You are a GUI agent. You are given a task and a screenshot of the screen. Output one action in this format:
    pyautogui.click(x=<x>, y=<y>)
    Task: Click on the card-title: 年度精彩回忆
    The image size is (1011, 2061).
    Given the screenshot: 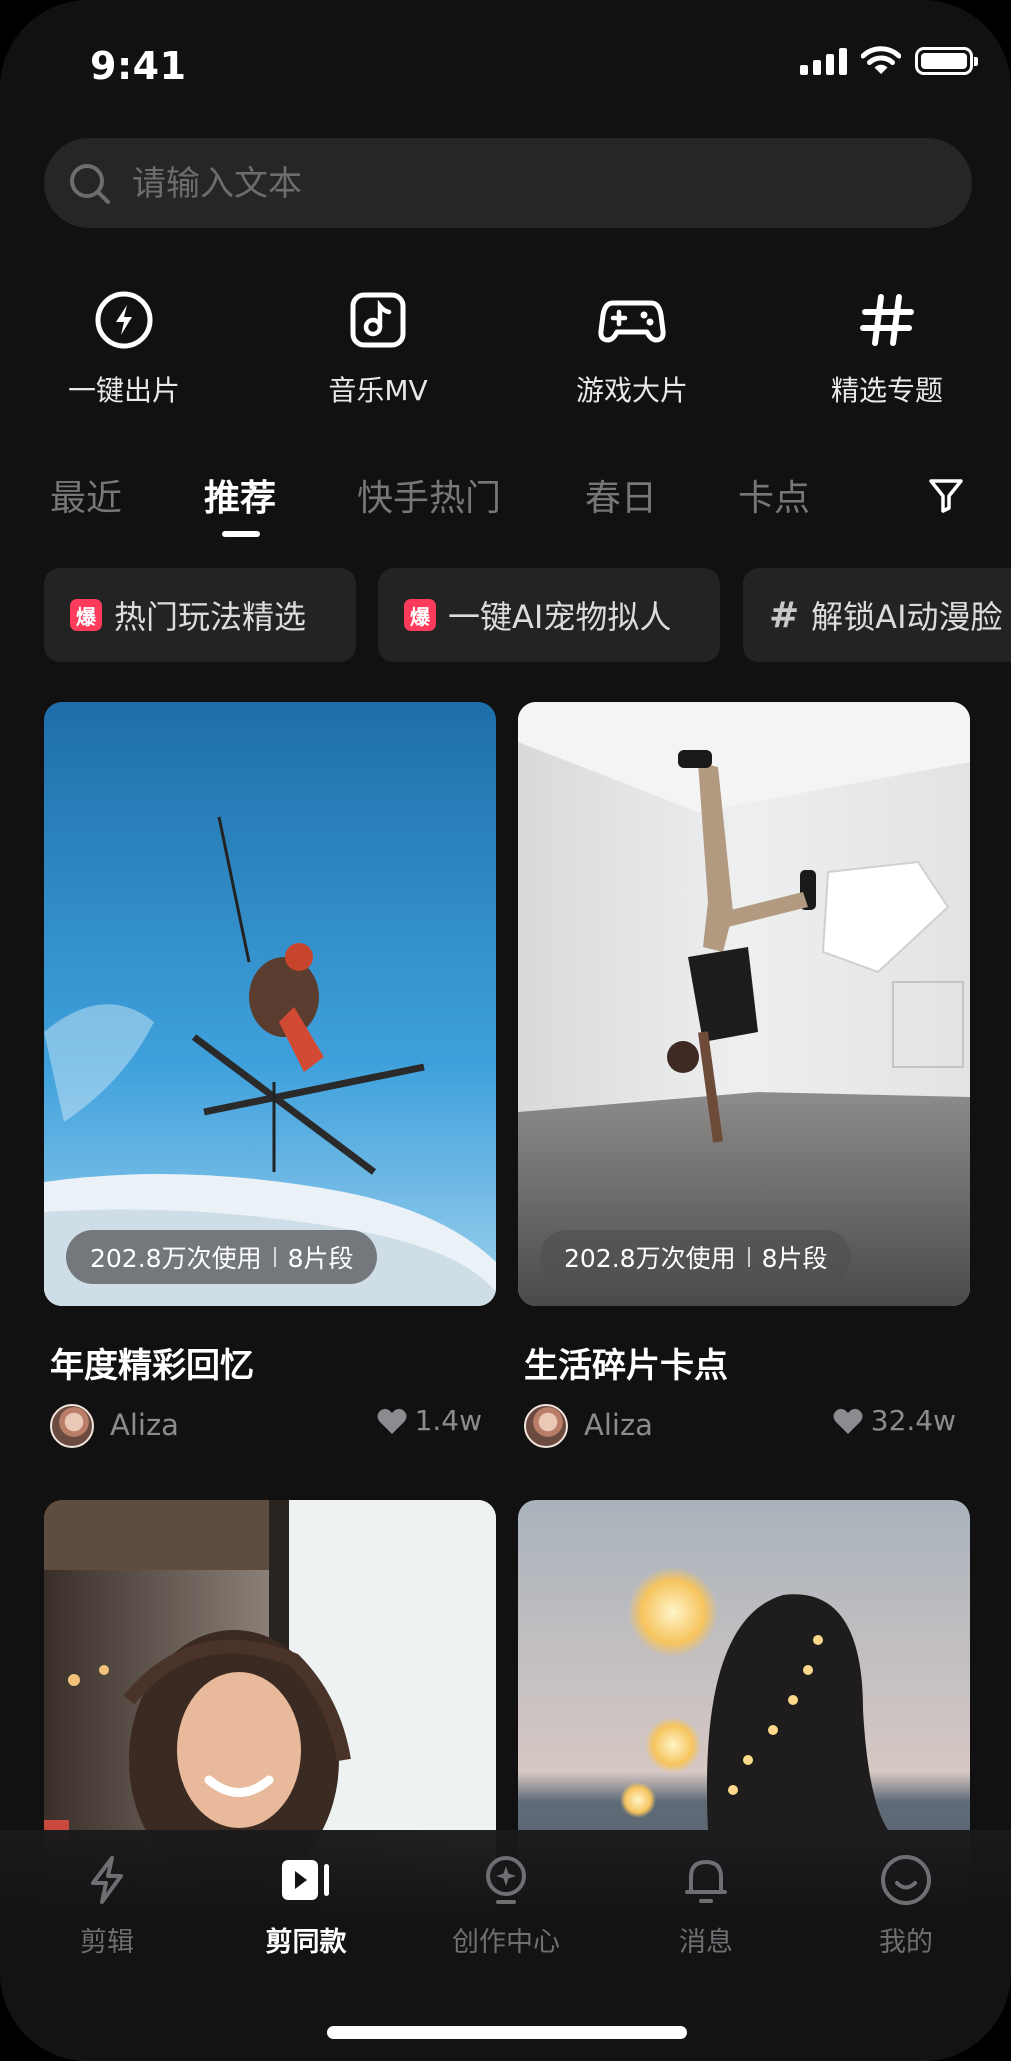 What is the action you would take?
    pyautogui.click(x=152, y=1366)
    